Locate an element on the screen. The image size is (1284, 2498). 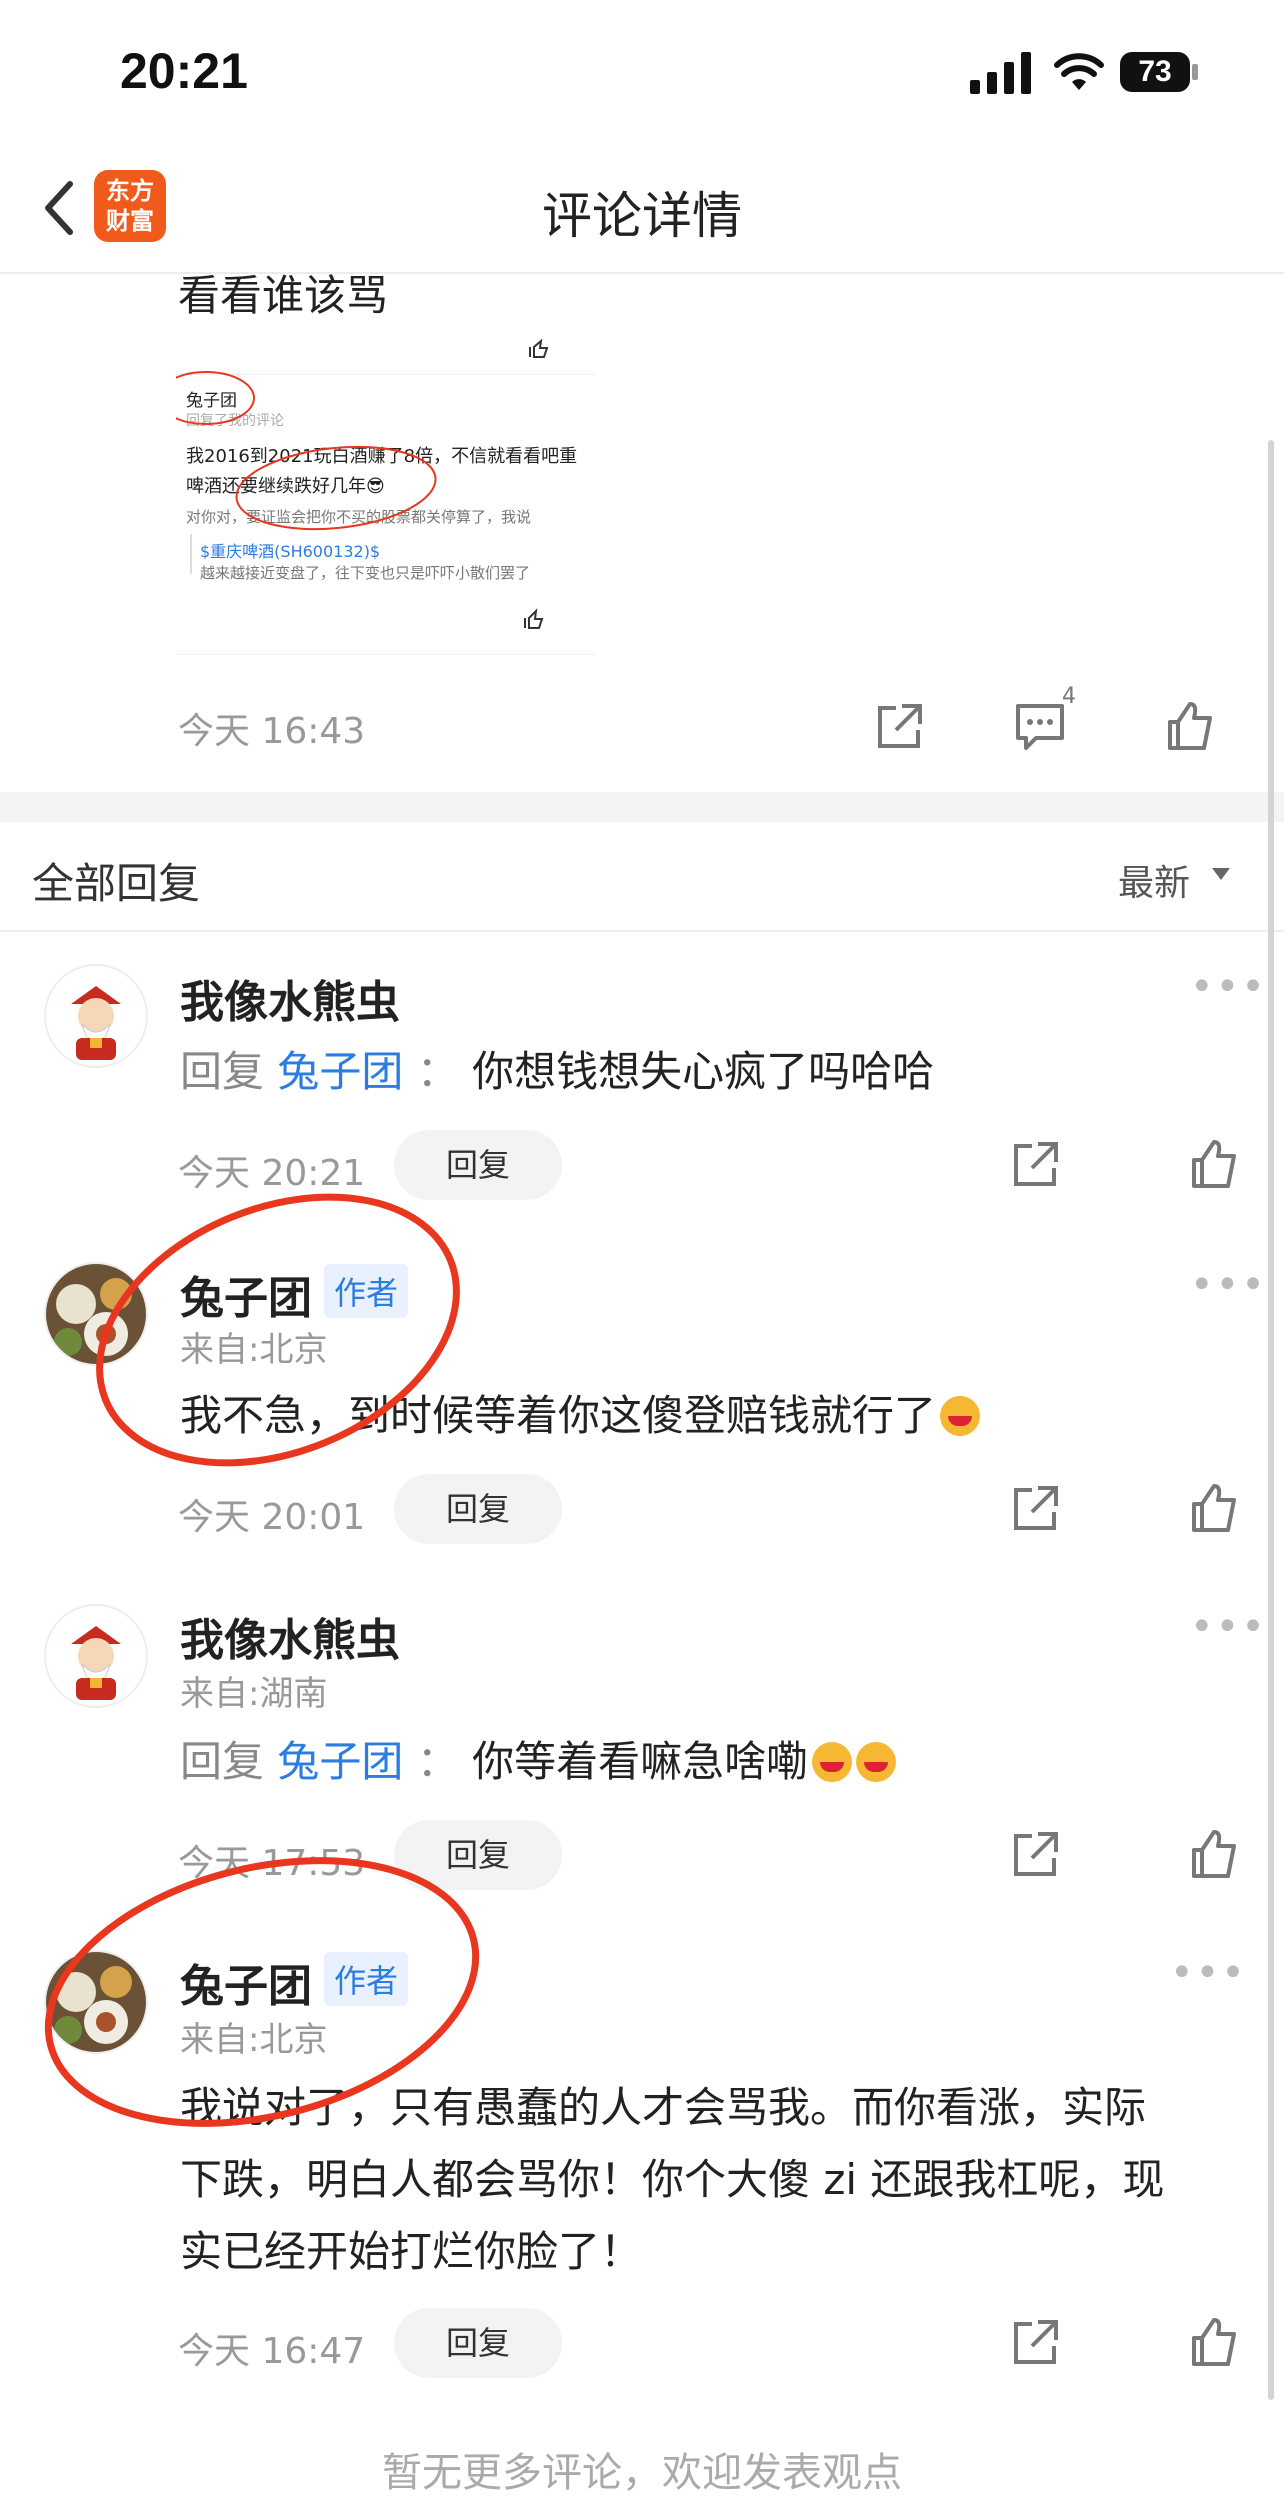
scrollbar is located at coordinates (1271, 1420).